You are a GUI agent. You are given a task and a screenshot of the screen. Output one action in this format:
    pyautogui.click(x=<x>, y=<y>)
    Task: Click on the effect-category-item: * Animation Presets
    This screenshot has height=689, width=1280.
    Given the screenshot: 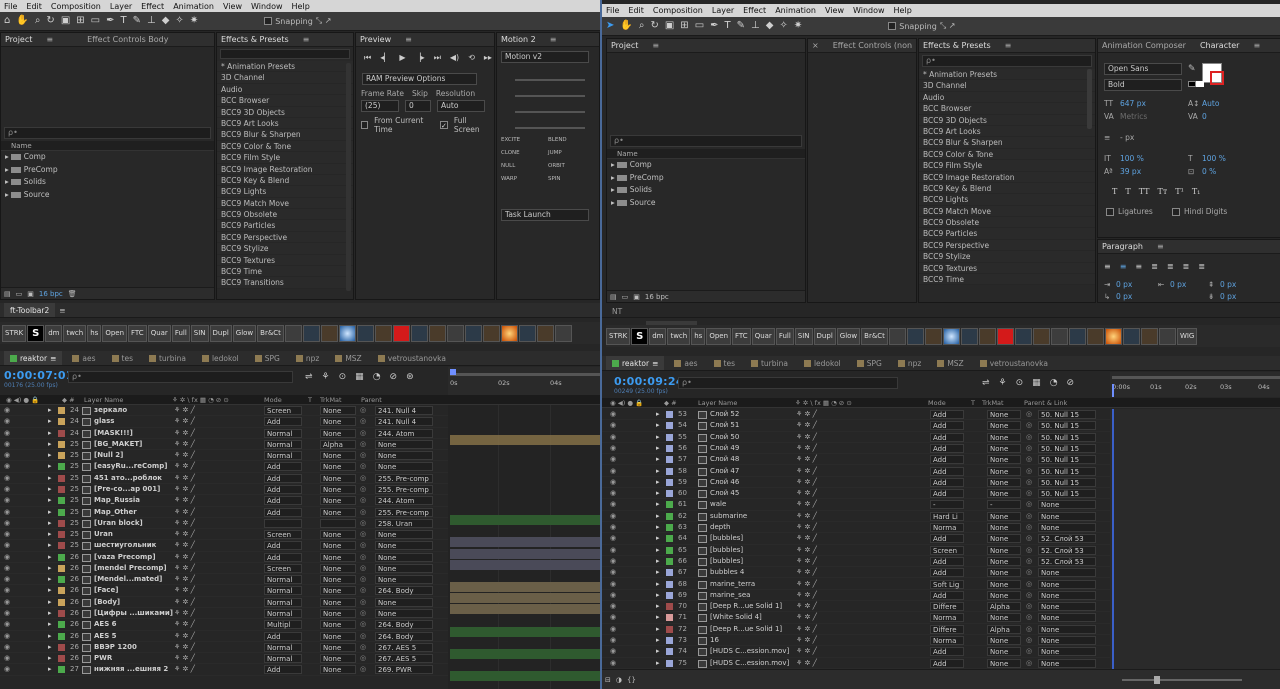 What is the action you would take?
    pyautogui.click(x=1007, y=75)
    